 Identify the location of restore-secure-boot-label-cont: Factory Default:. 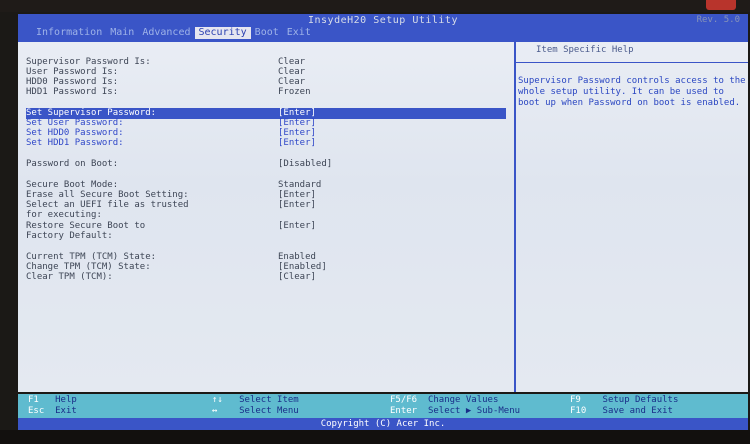
(69, 236).